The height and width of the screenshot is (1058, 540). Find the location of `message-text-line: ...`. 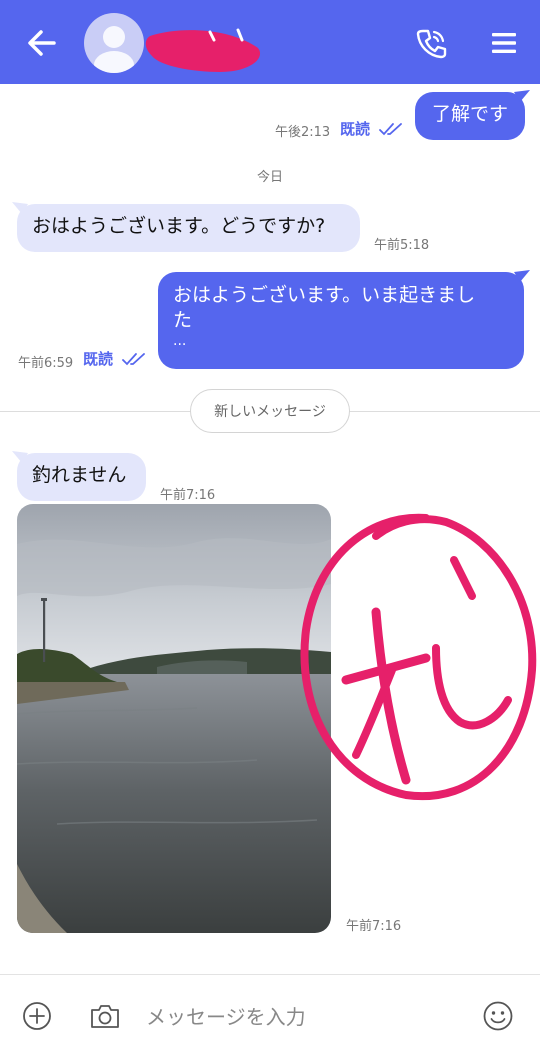

message-text-line: ... is located at coordinates (180, 341).